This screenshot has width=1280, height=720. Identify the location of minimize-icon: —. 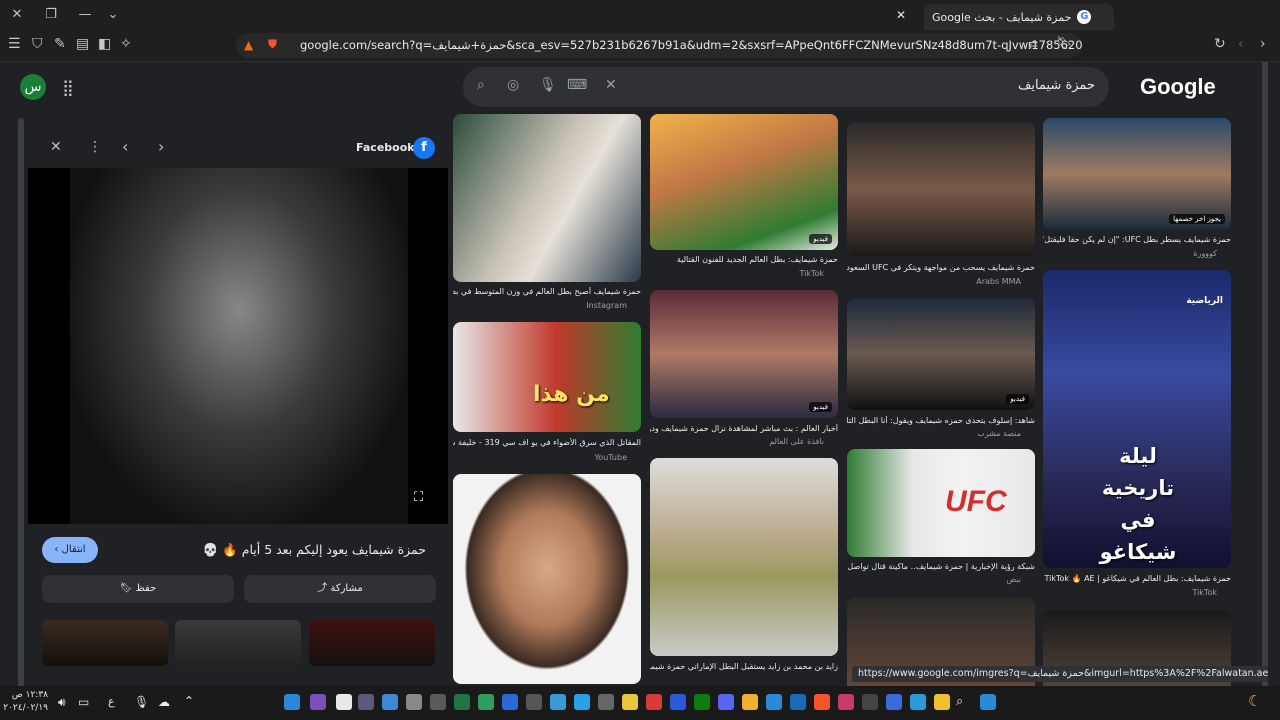
(85, 15).